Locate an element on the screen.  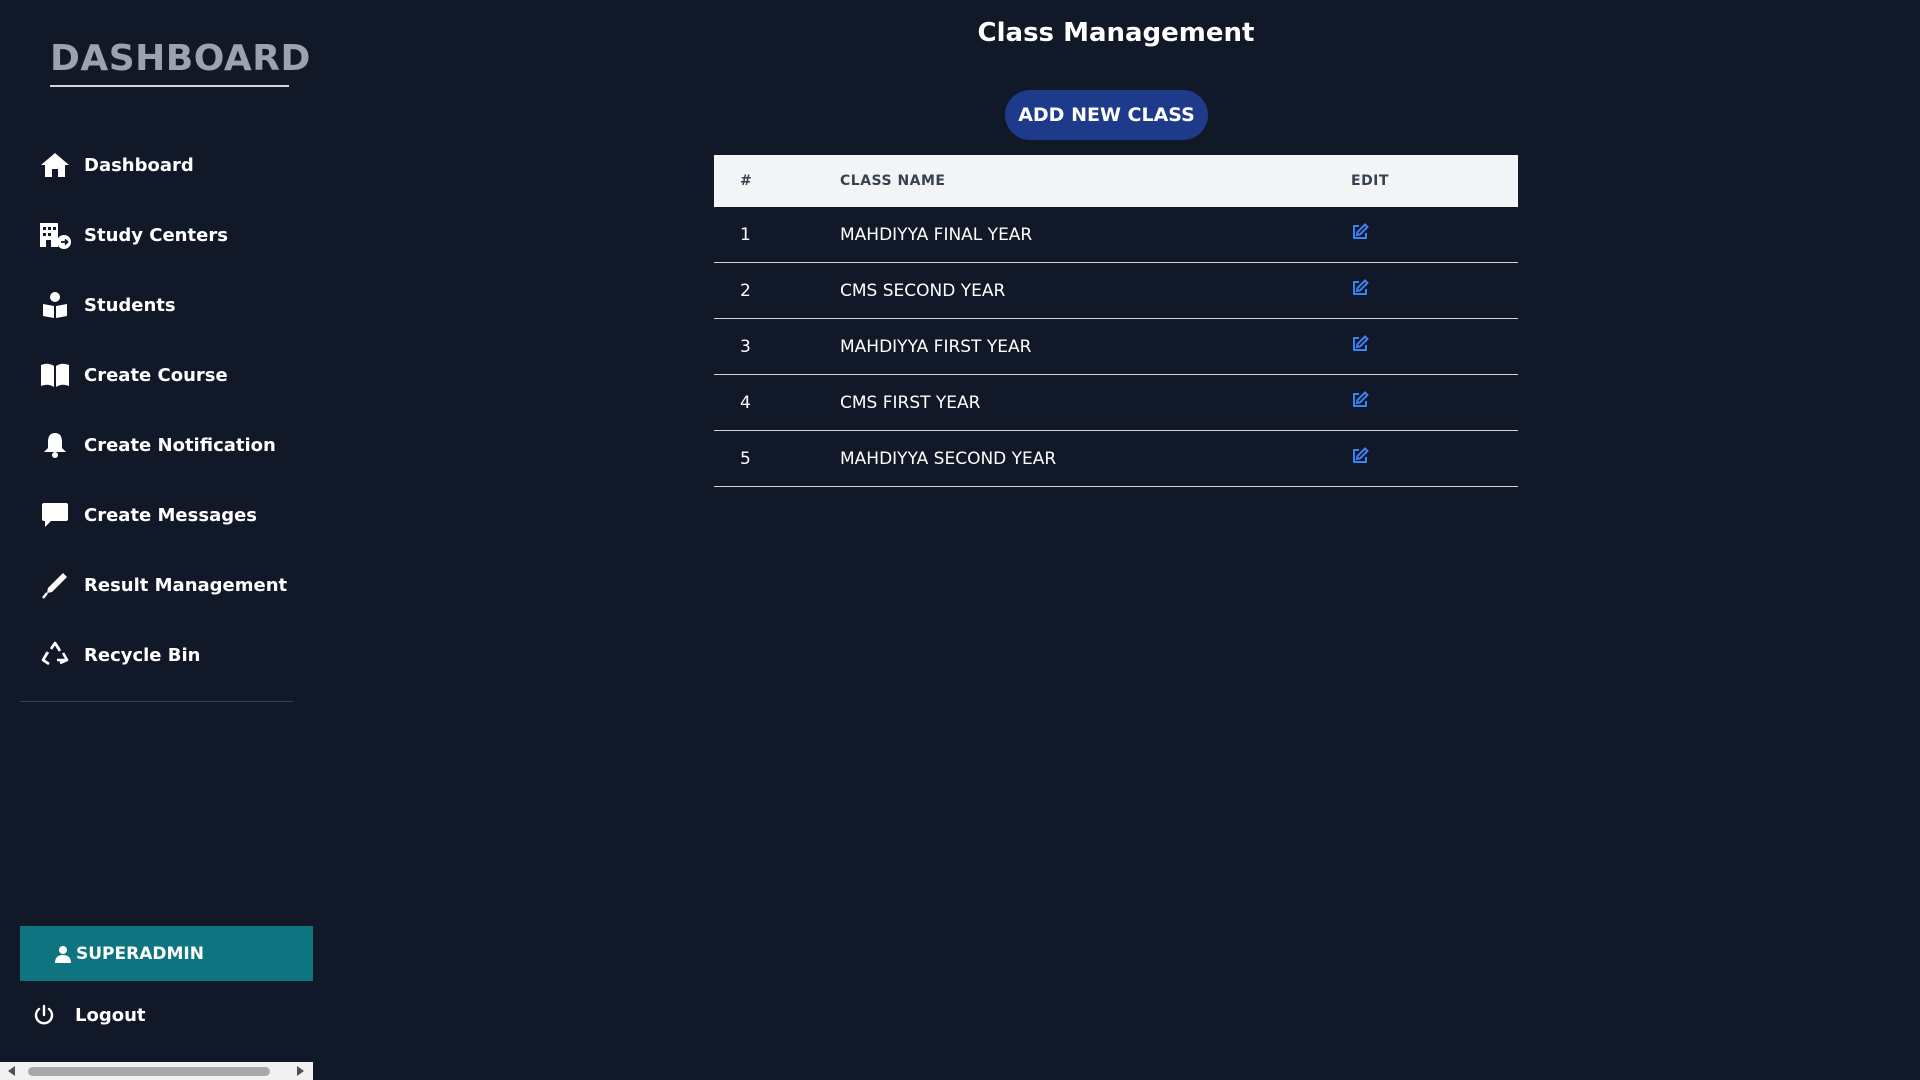
row-class-name: CMS SECOND YEAR is located at coordinates (923, 290).